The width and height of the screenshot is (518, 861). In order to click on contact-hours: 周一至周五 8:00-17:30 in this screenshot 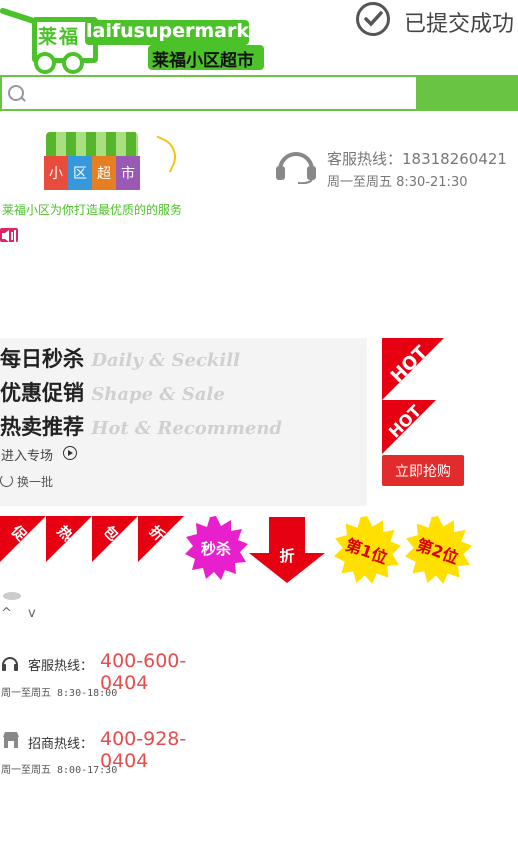, I will do `click(59, 770)`.